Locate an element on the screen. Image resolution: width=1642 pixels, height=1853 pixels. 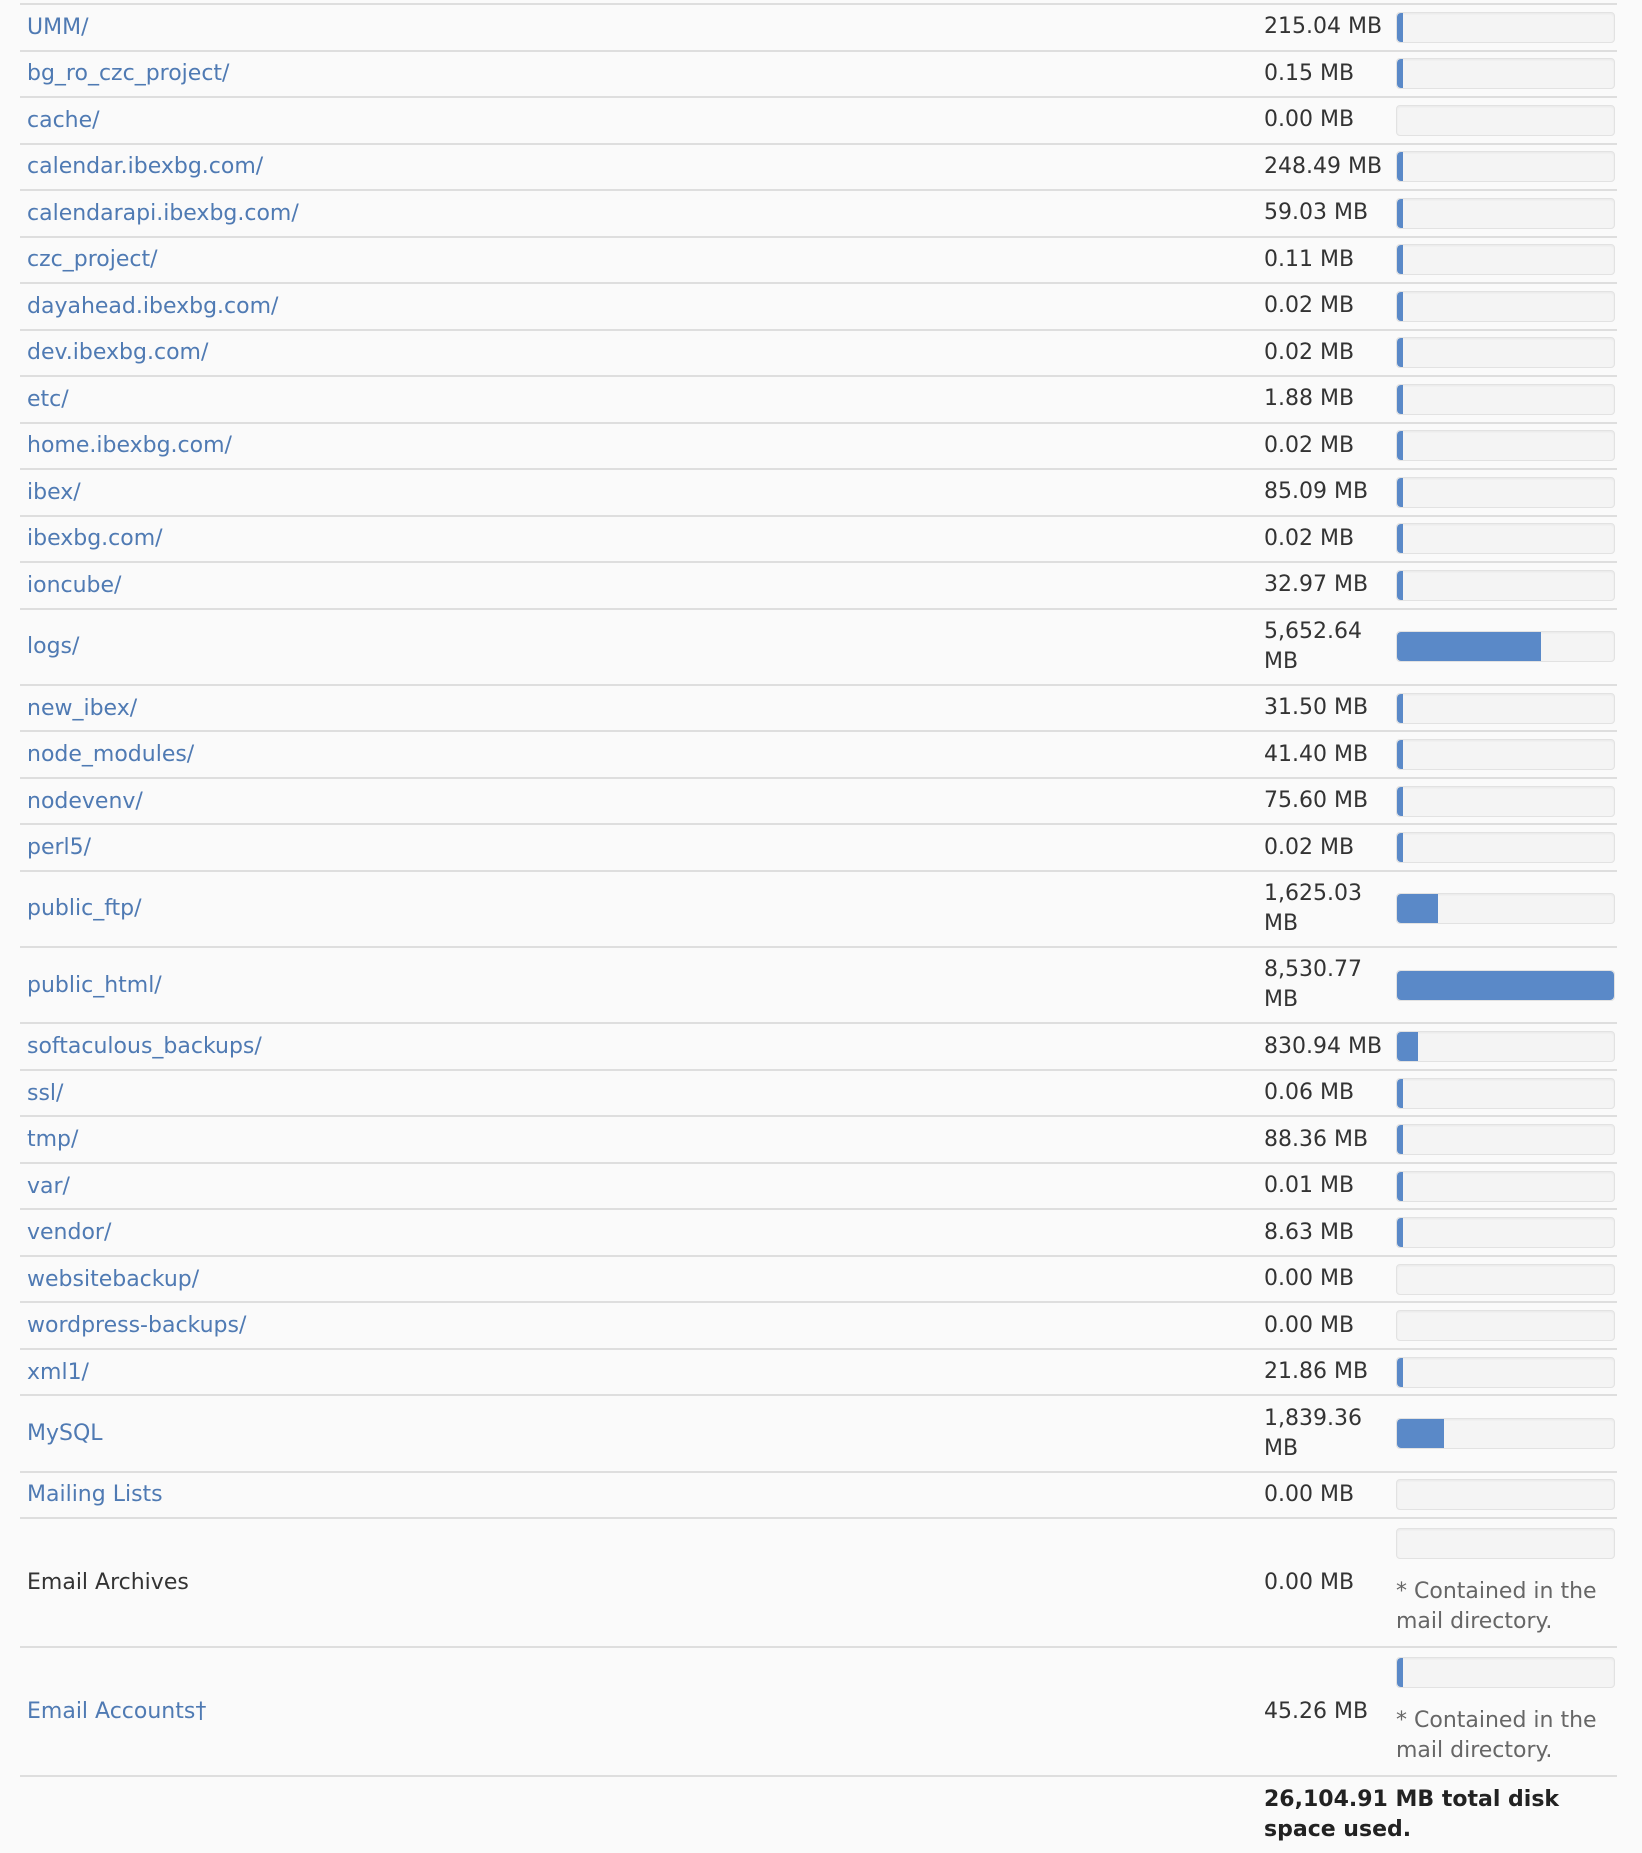
table-row: nodevenv/75.60 MB is located at coordinates (818, 802).